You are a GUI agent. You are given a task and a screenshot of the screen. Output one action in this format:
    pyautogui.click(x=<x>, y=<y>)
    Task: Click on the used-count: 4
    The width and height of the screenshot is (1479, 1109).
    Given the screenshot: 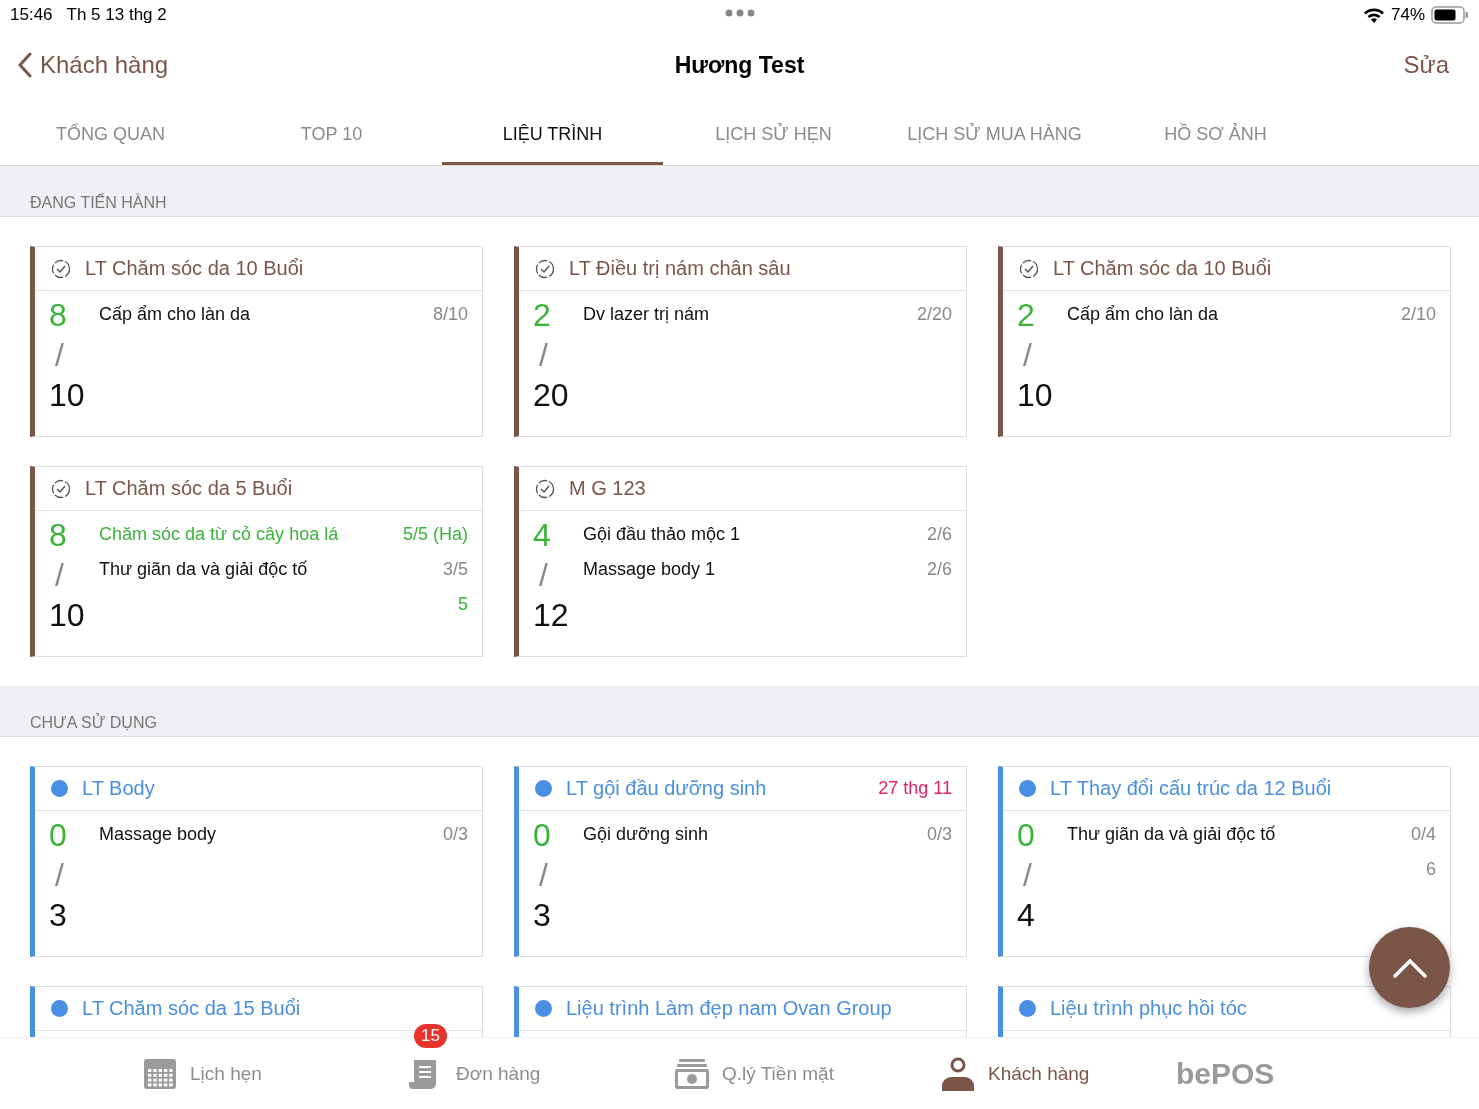 What is the action you would take?
    pyautogui.click(x=542, y=535)
    